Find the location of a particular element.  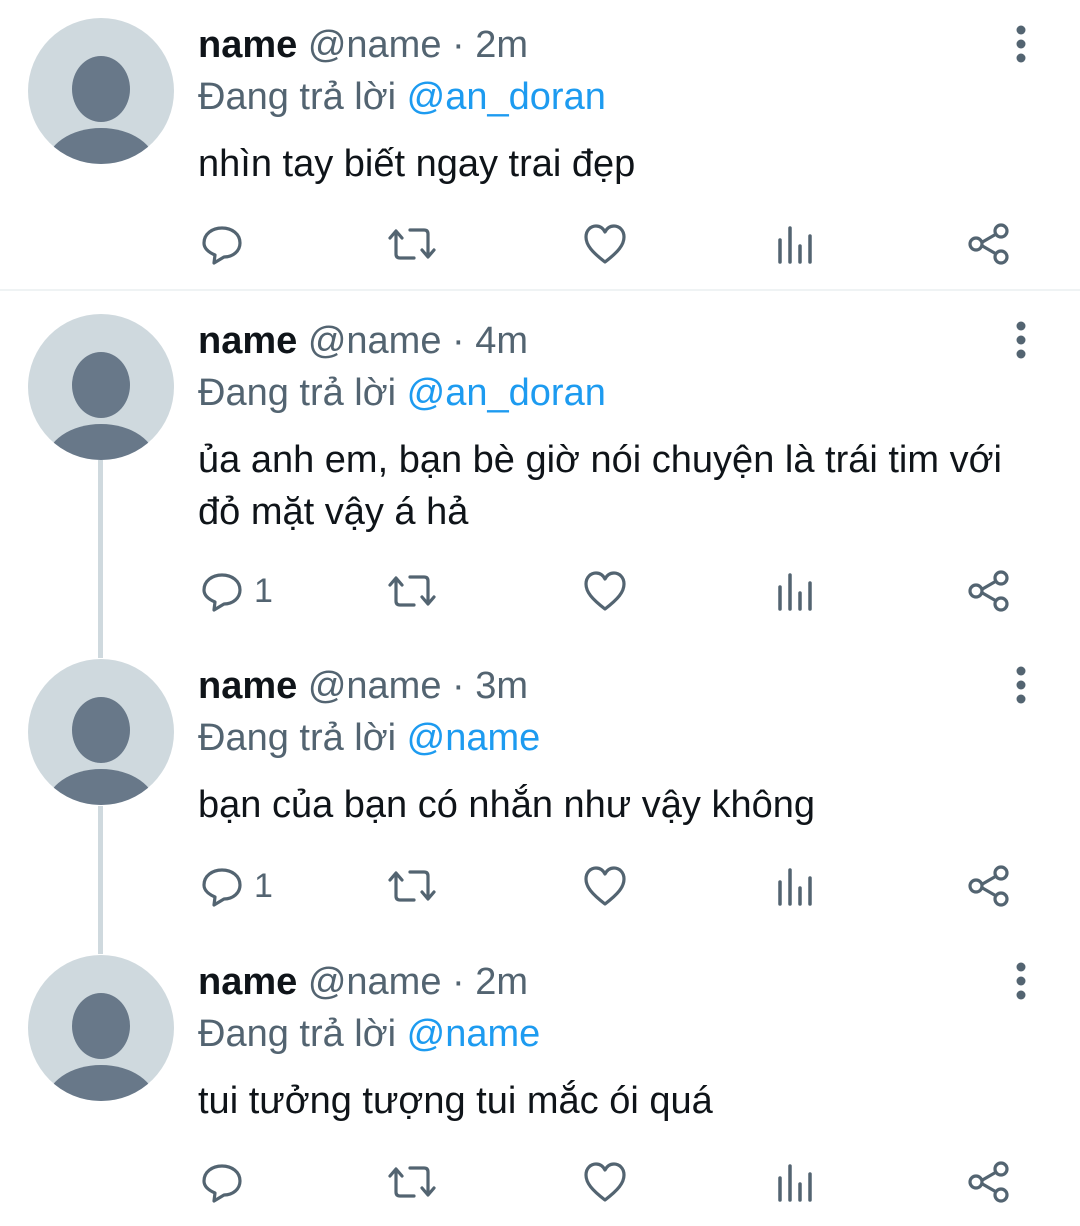

tweet-header: name @name · 3m is located at coordinates (363, 686).